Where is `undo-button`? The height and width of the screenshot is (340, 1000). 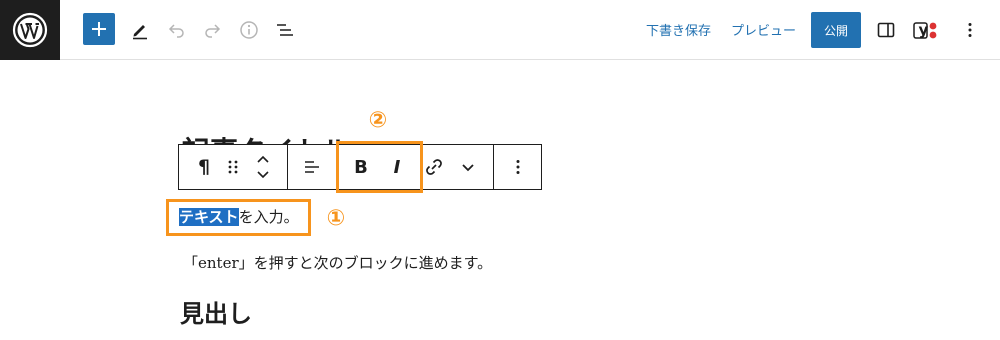 undo-button is located at coordinates (177, 30).